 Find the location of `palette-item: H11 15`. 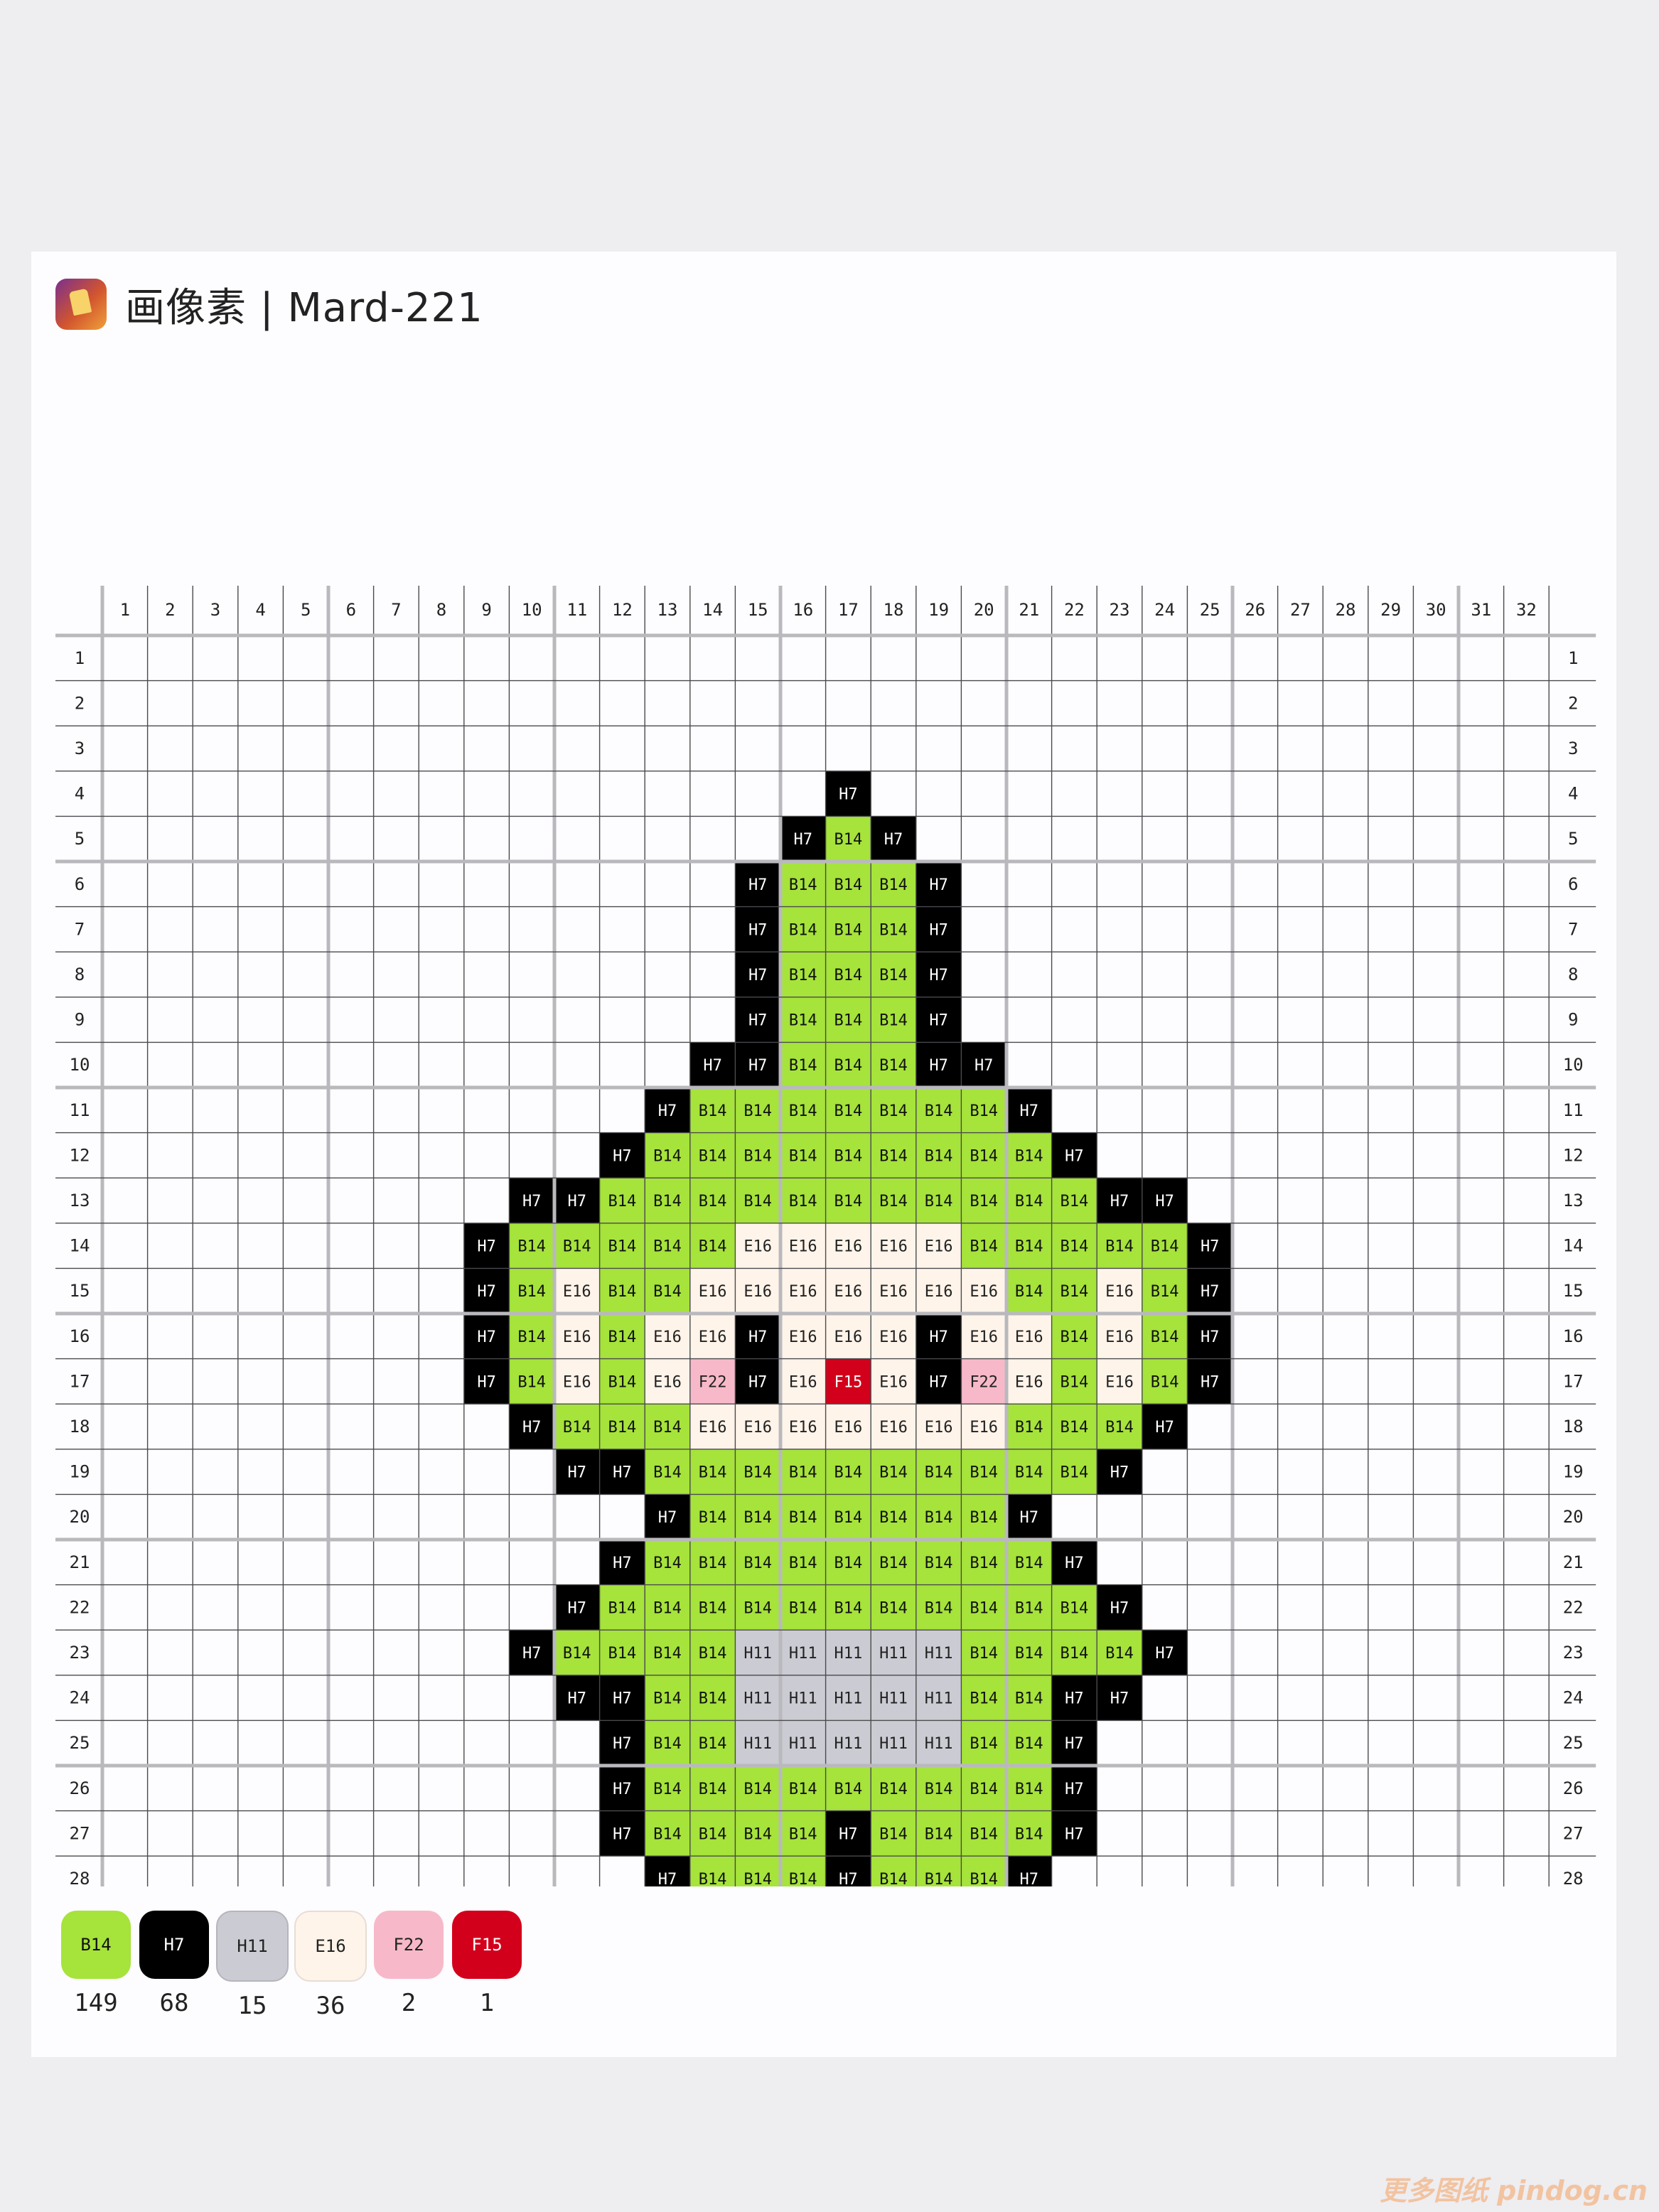

palette-item: H11 15 is located at coordinates (252, 1965).